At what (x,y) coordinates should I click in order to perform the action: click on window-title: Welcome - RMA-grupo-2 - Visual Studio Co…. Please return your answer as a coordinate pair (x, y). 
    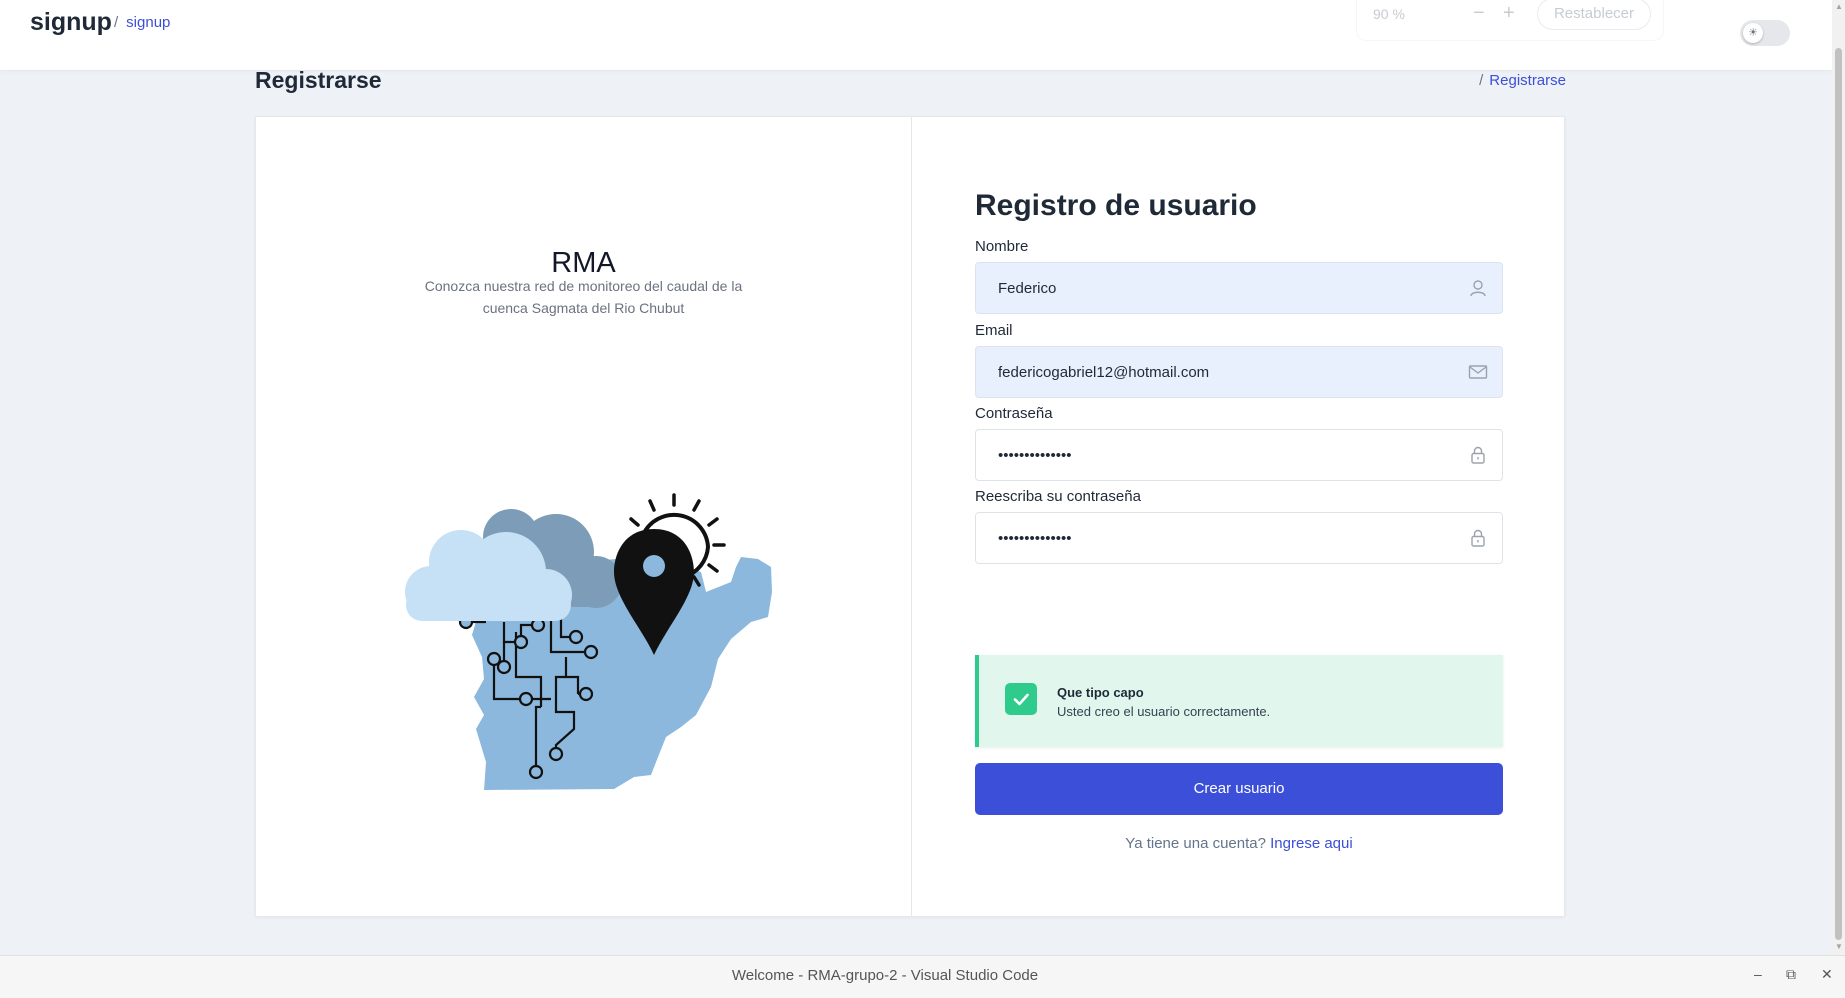
    Looking at the image, I should click on (885, 975).